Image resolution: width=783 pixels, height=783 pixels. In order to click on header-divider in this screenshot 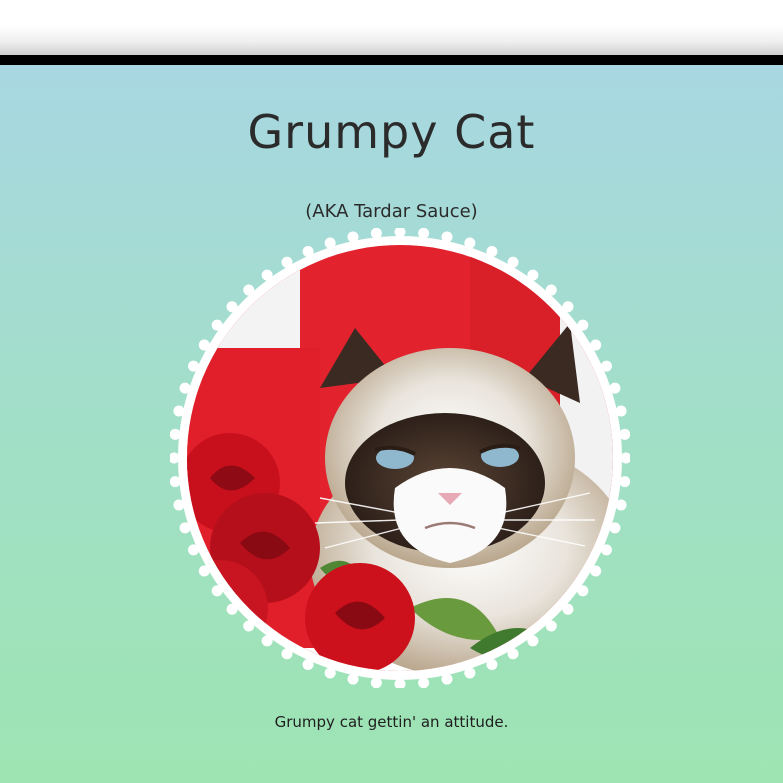, I will do `click(391, 60)`.